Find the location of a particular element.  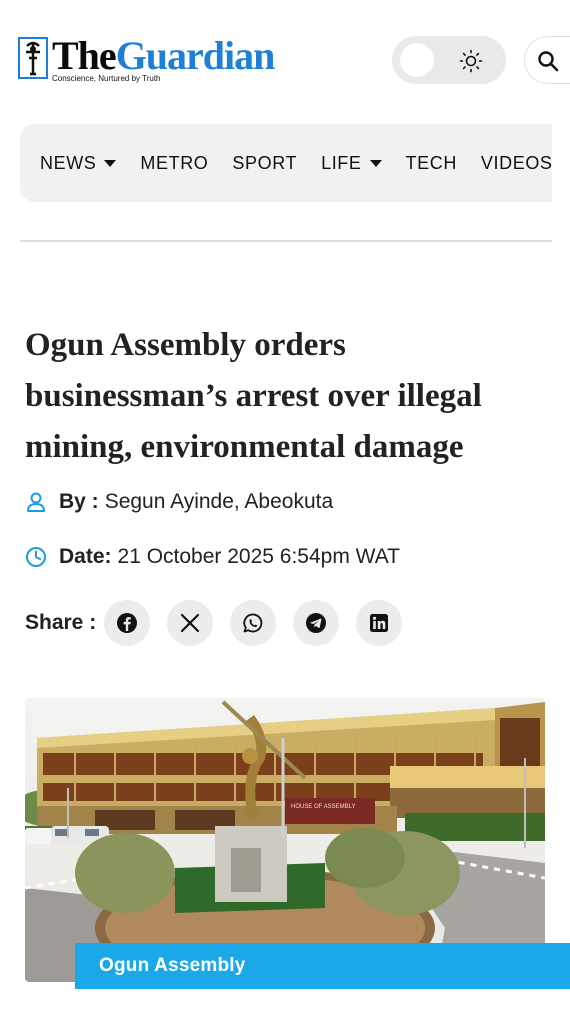

telegram-icon is located at coordinates (316, 623).